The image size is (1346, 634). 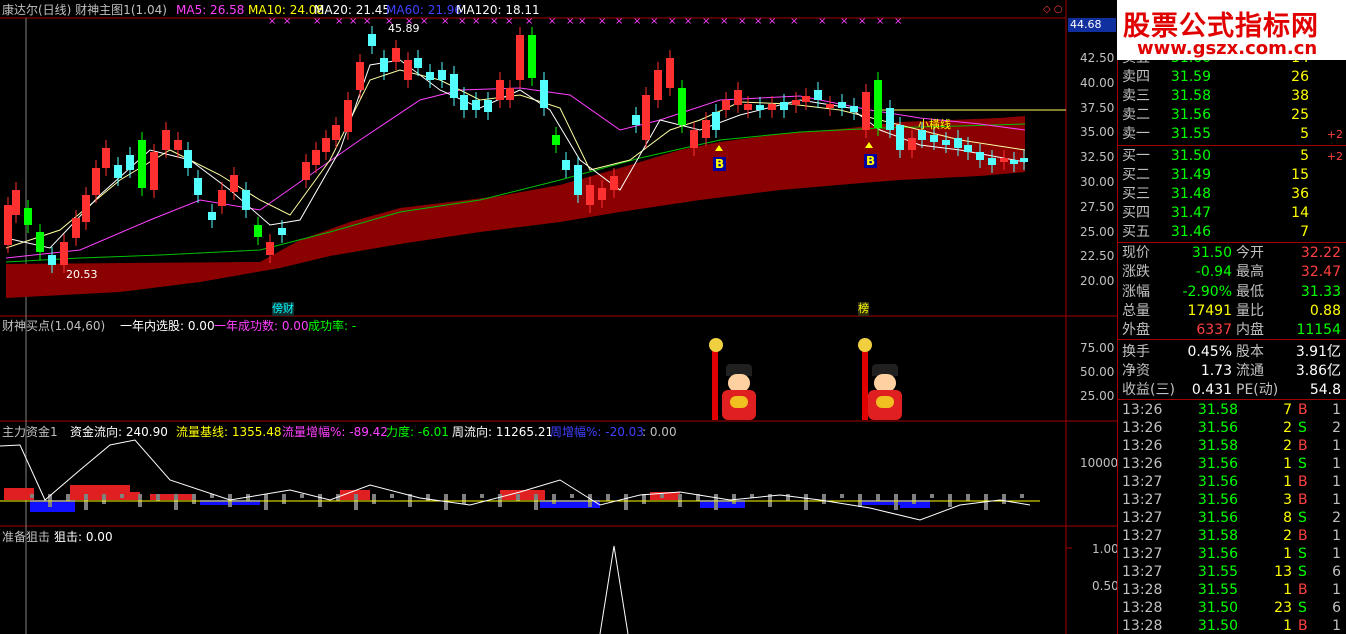 What do you see at coordinates (1283, 572) in the screenshot?
I see `tick-volume: 13` at bounding box center [1283, 572].